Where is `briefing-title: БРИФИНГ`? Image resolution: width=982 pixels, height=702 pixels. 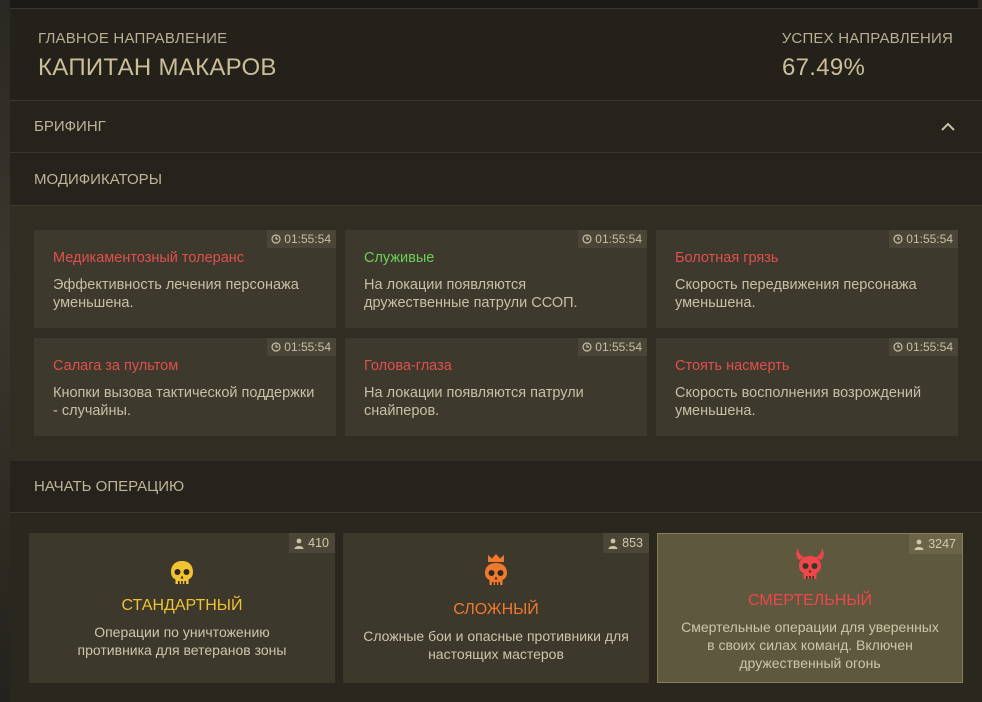
briefing-title: БРИФИНГ is located at coordinates (70, 126).